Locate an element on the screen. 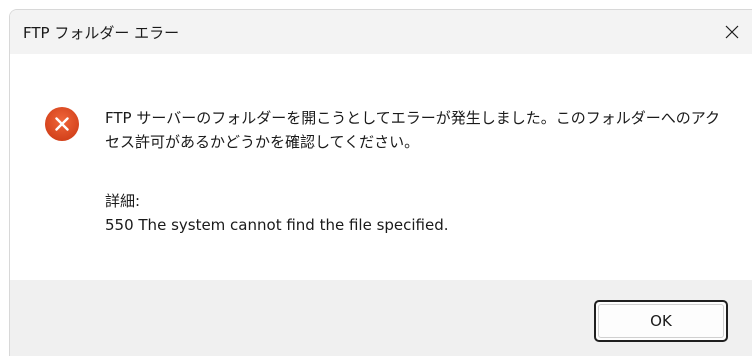 The height and width of the screenshot is (356, 752). title-bar: FTP フォルダー エラー is located at coordinates (381, 32).